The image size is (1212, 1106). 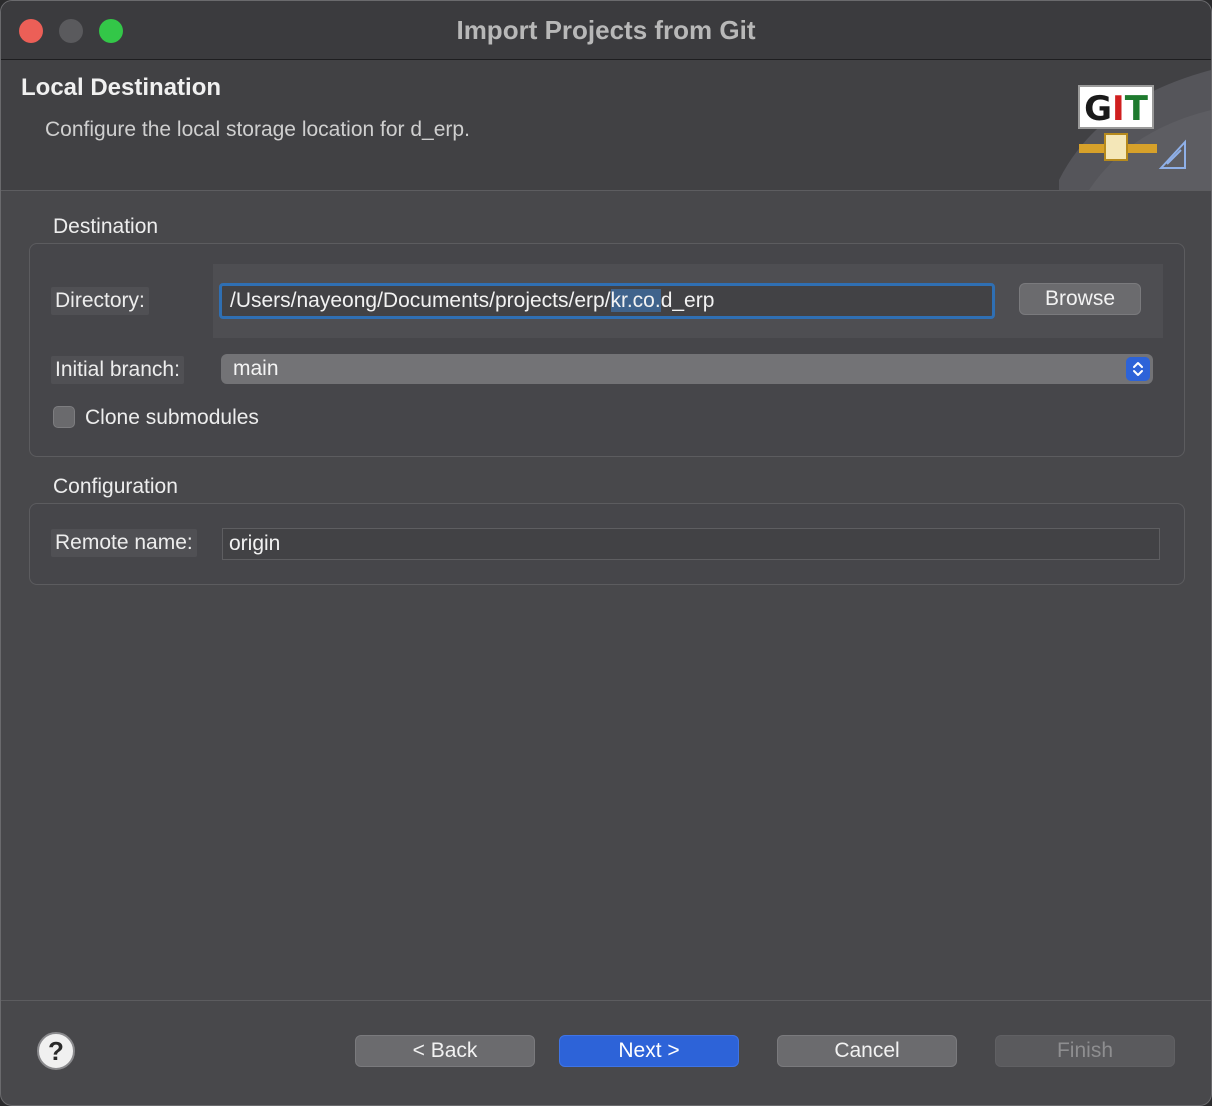 I want to click on title-bar: Import Projects from Git, so click(x=606, y=30).